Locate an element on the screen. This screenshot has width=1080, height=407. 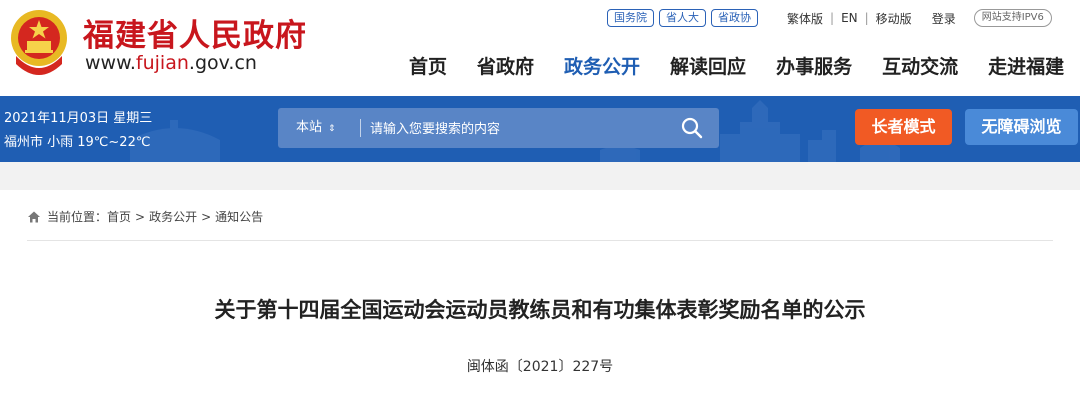
breadcrumb: 当前位置： 首页 > 政务公开 > 通知公告 is located at coordinates (145, 216).